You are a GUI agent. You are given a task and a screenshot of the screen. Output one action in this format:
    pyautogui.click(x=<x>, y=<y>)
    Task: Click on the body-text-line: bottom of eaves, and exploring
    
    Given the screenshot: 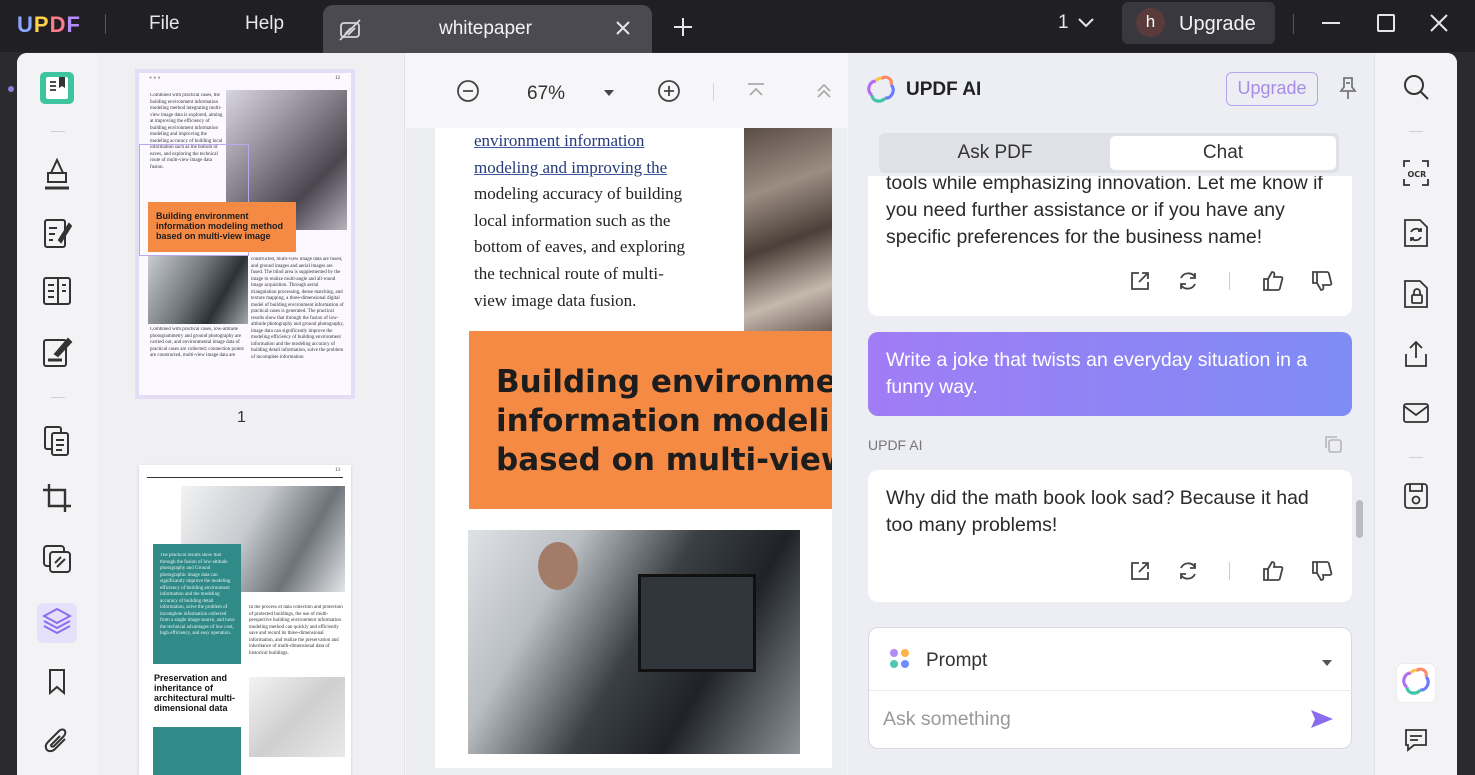 What is the action you would take?
    pyautogui.click(x=580, y=247)
    